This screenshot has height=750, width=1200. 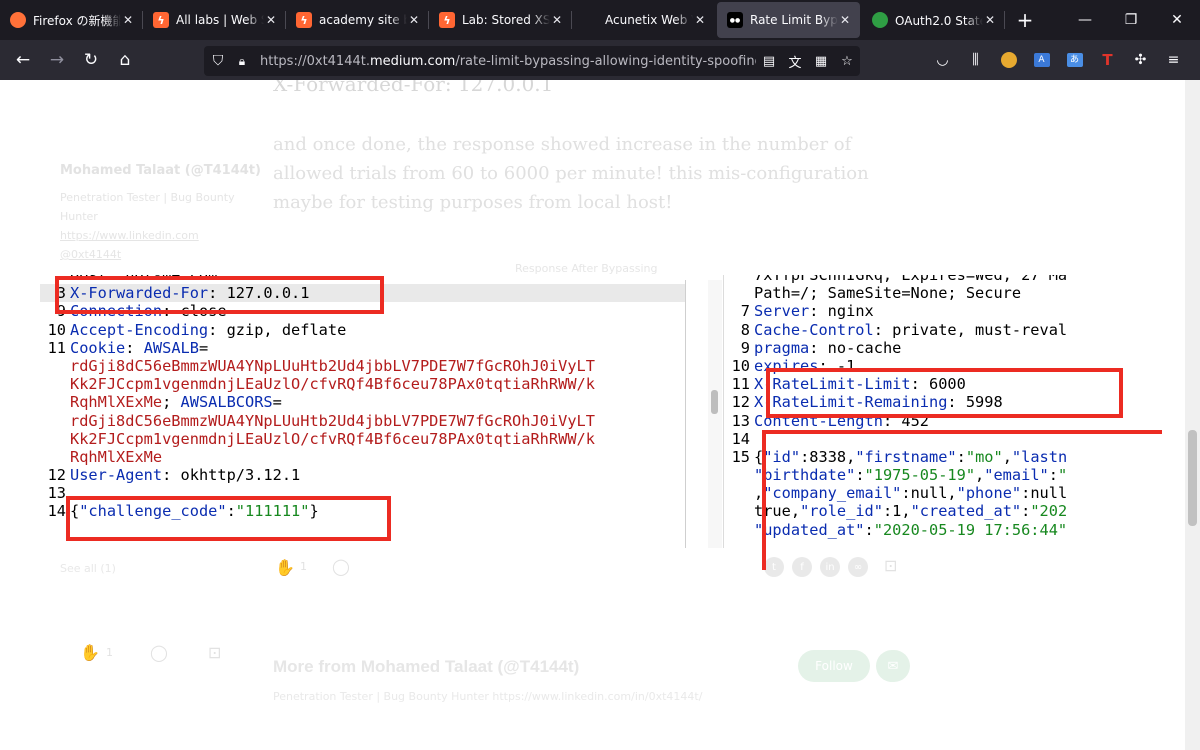 What do you see at coordinates (88, 568) in the screenshot?
I see `see-all-link: See all (1)` at bounding box center [88, 568].